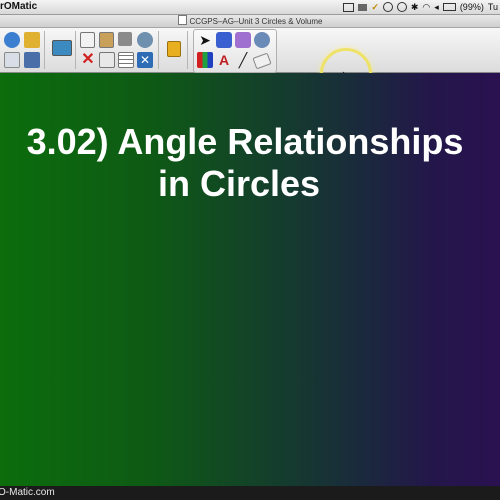  Describe the element at coordinates (256, 21) in the screenshot. I see `window-title: CCGPS–AG–Unit 3 Circles & Volume` at that location.